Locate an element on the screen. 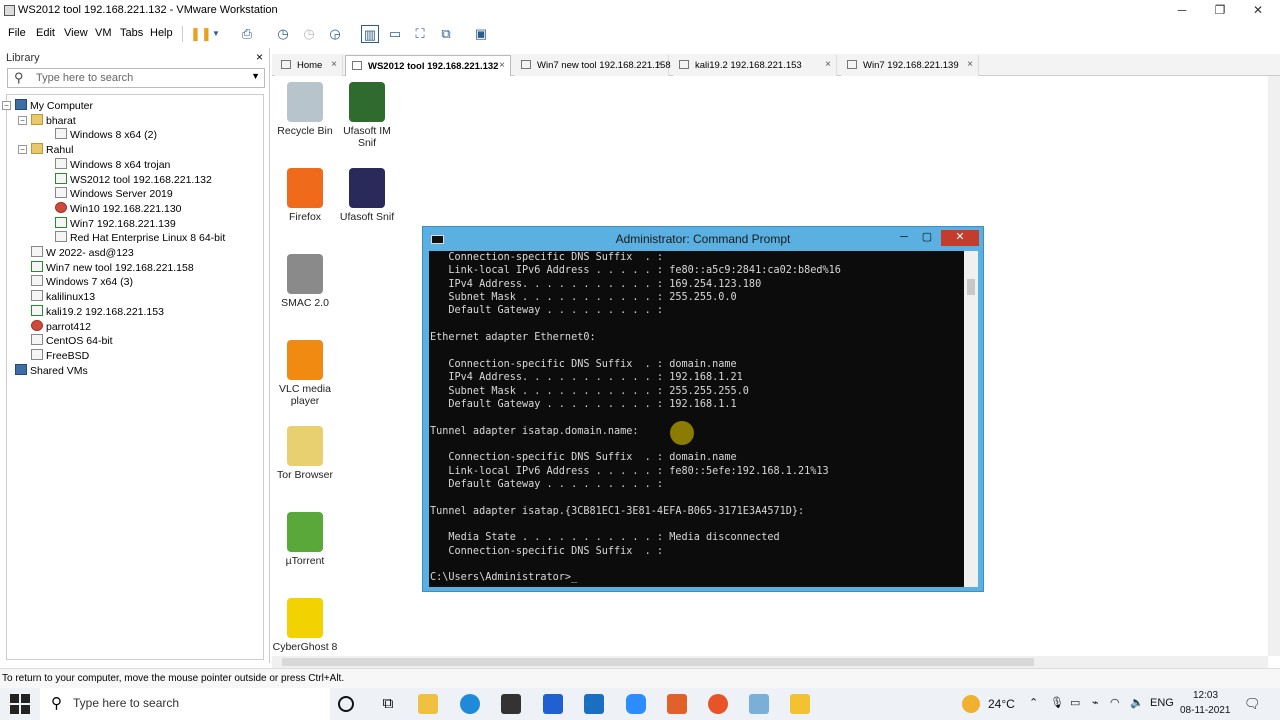  menu-file: File is located at coordinates (17, 33).